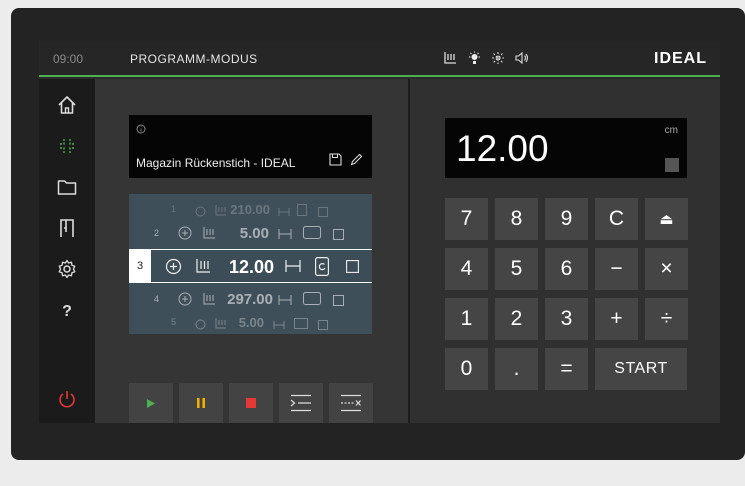  I want to click on program-mode-icon, so click(67, 146).